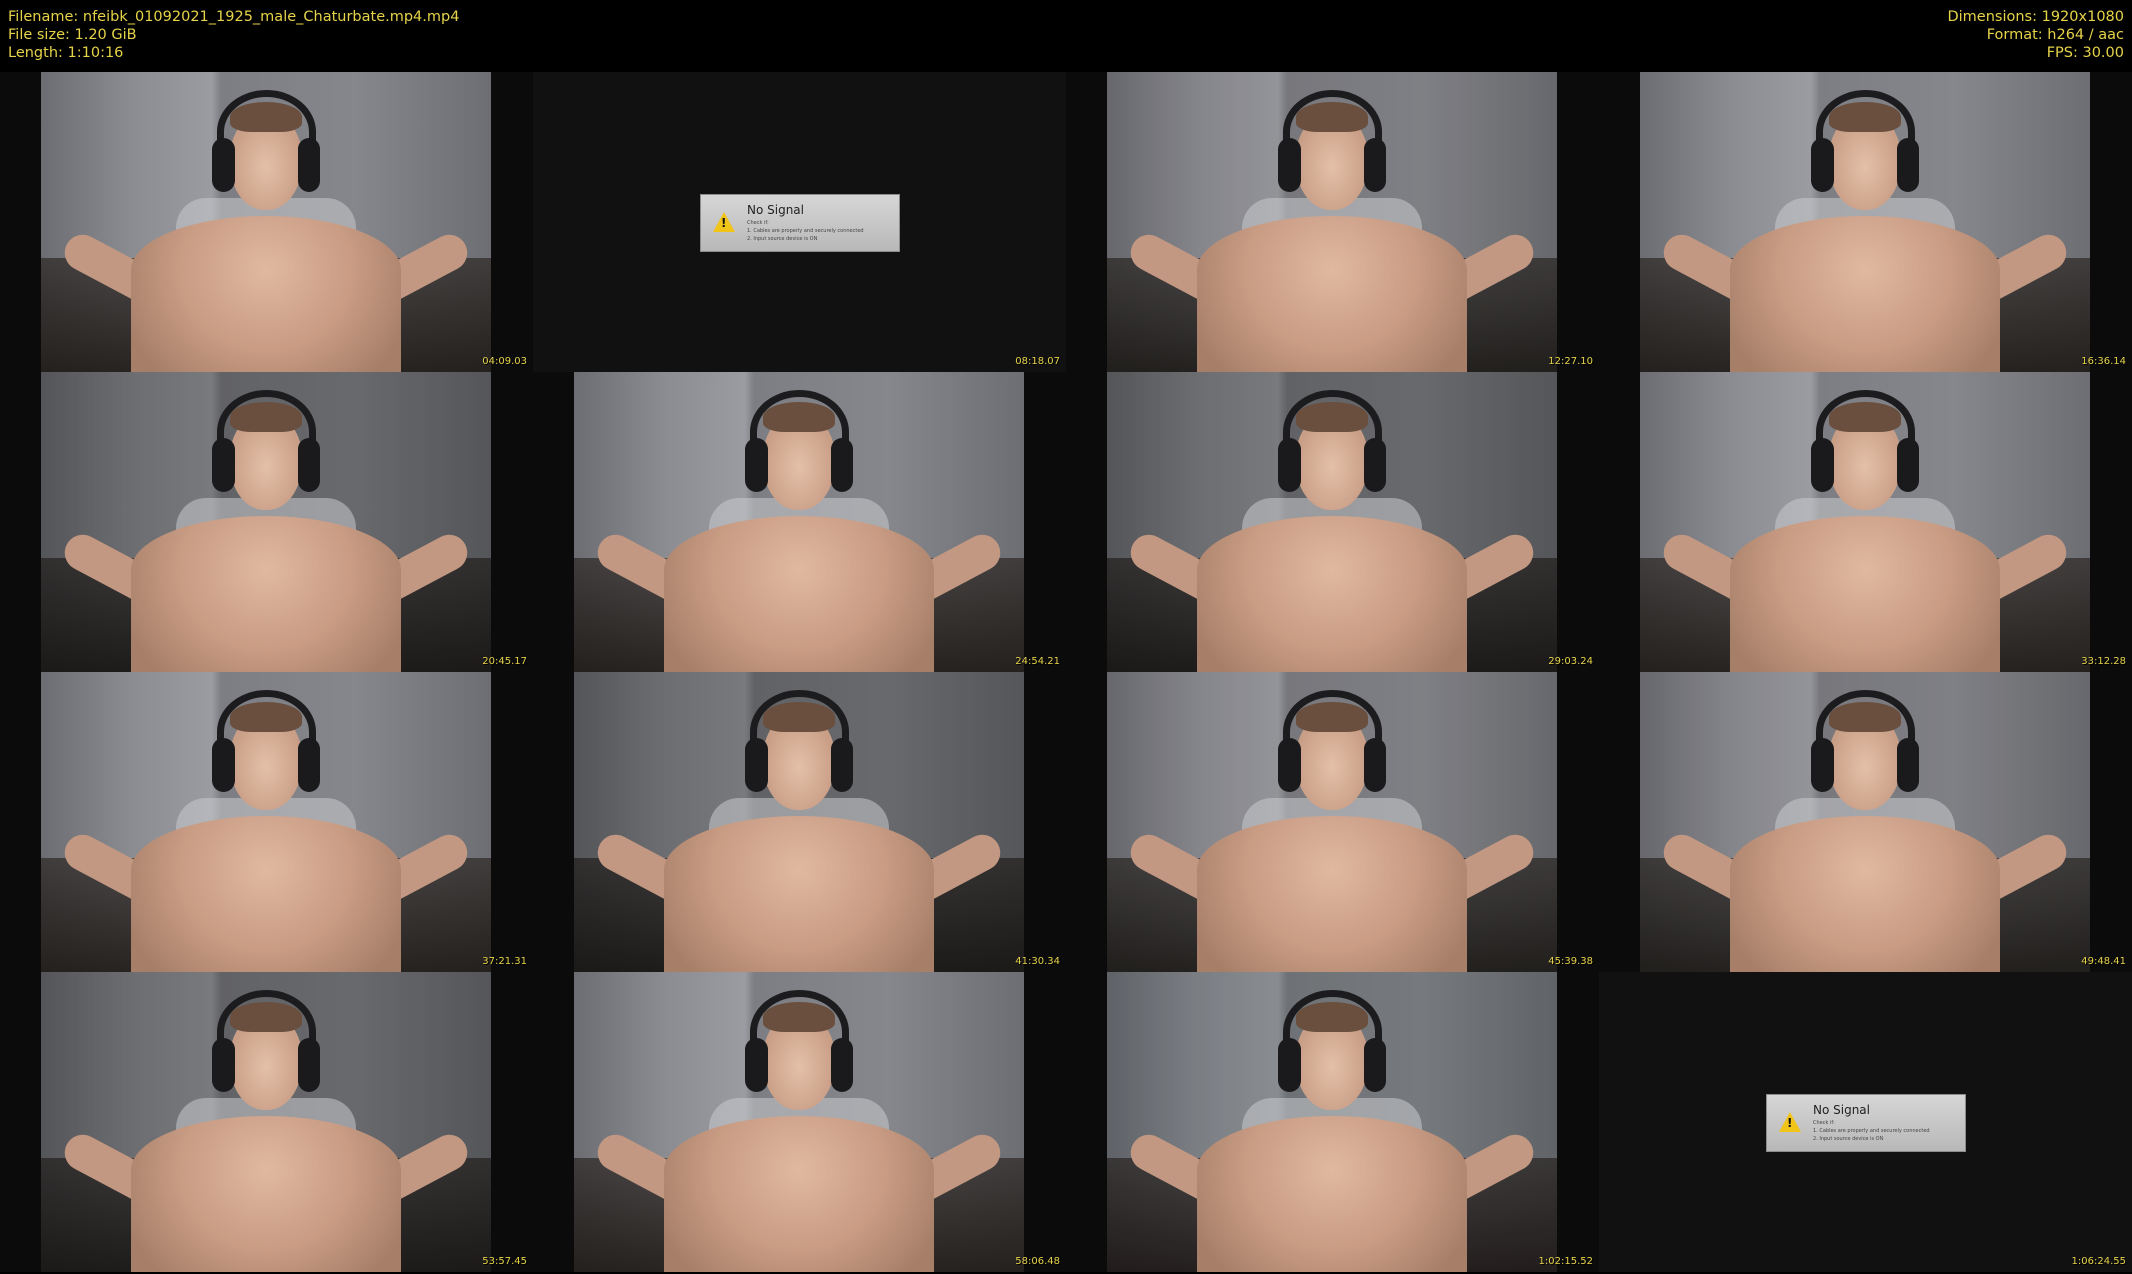  Describe the element at coordinates (1570, 961) in the screenshot. I see `thumbnail-timestamp: 45:39.38` at that location.